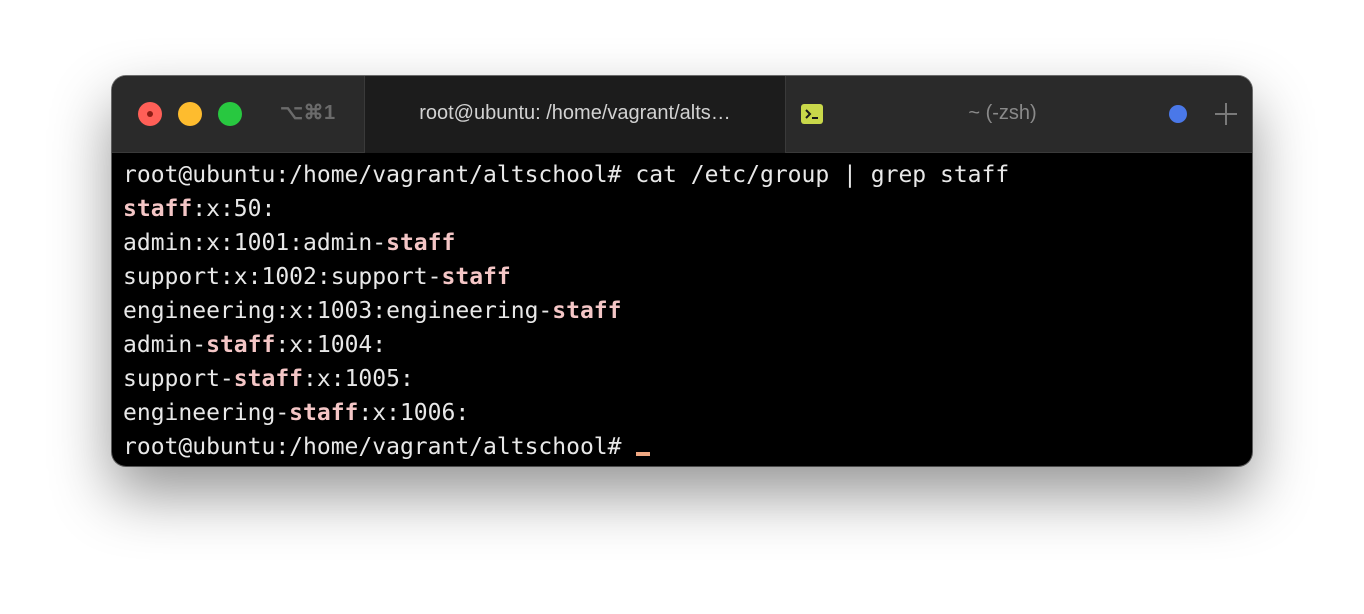  I want to click on terminal-text: support-, so click(178, 379).